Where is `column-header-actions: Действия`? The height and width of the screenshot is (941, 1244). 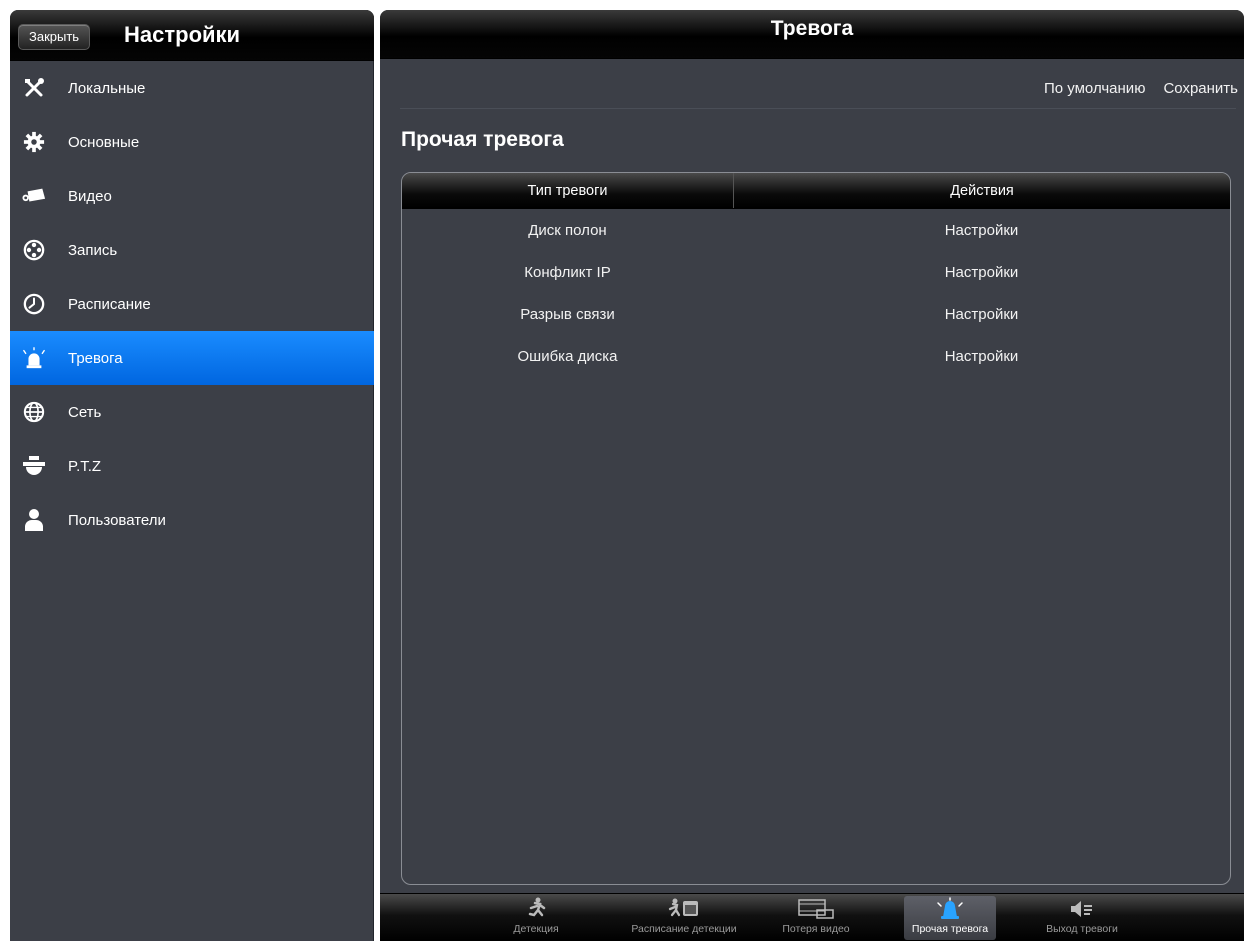 column-header-actions: Действия is located at coordinates (982, 190).